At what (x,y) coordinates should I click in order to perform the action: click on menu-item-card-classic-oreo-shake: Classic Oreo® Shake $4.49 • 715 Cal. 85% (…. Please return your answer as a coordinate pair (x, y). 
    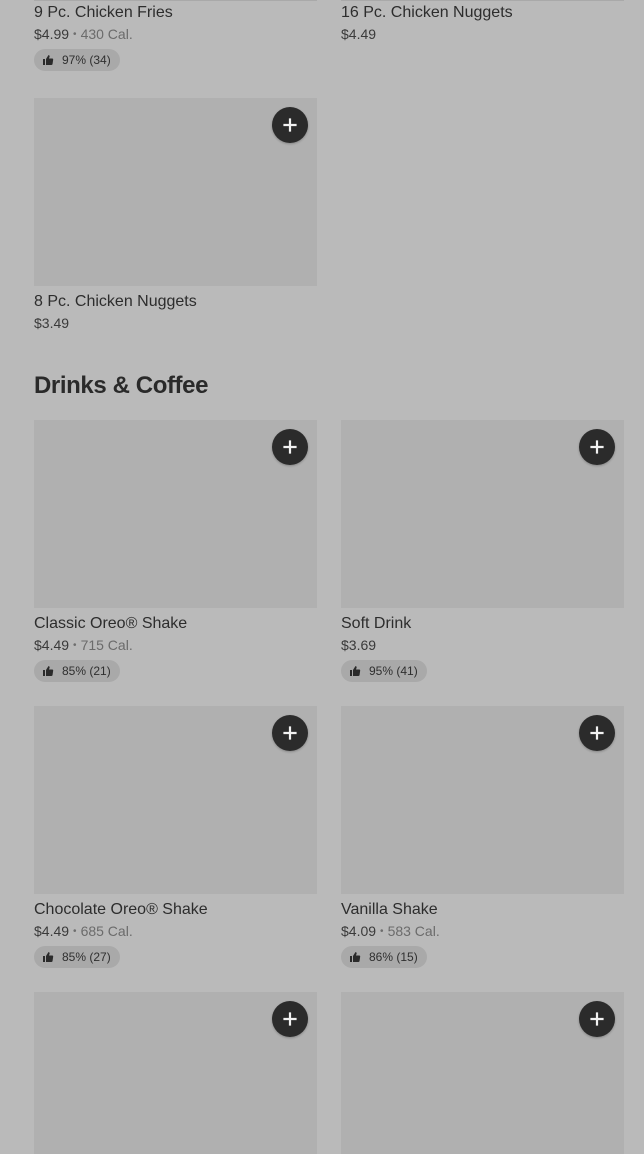
    Looking at the image, I should click on (175, 551).